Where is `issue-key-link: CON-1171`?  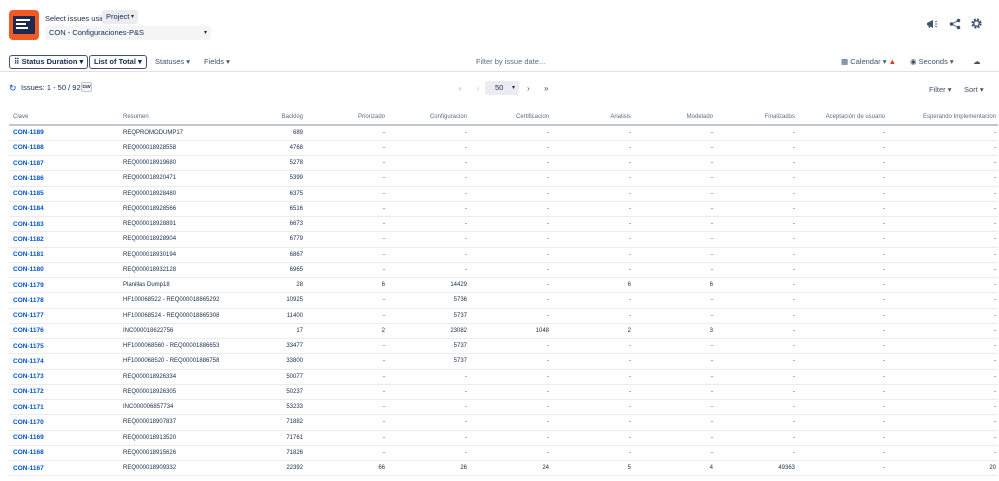 issue-key-link: CON-1171 is located at coordinates (64, 407).